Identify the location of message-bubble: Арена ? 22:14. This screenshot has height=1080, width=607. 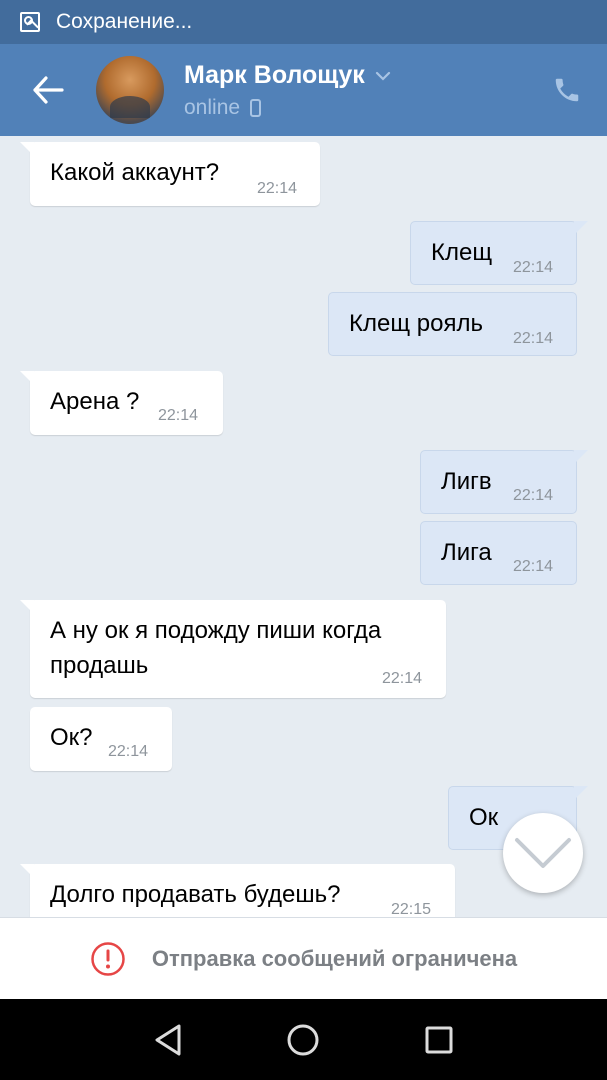
(121, 403).